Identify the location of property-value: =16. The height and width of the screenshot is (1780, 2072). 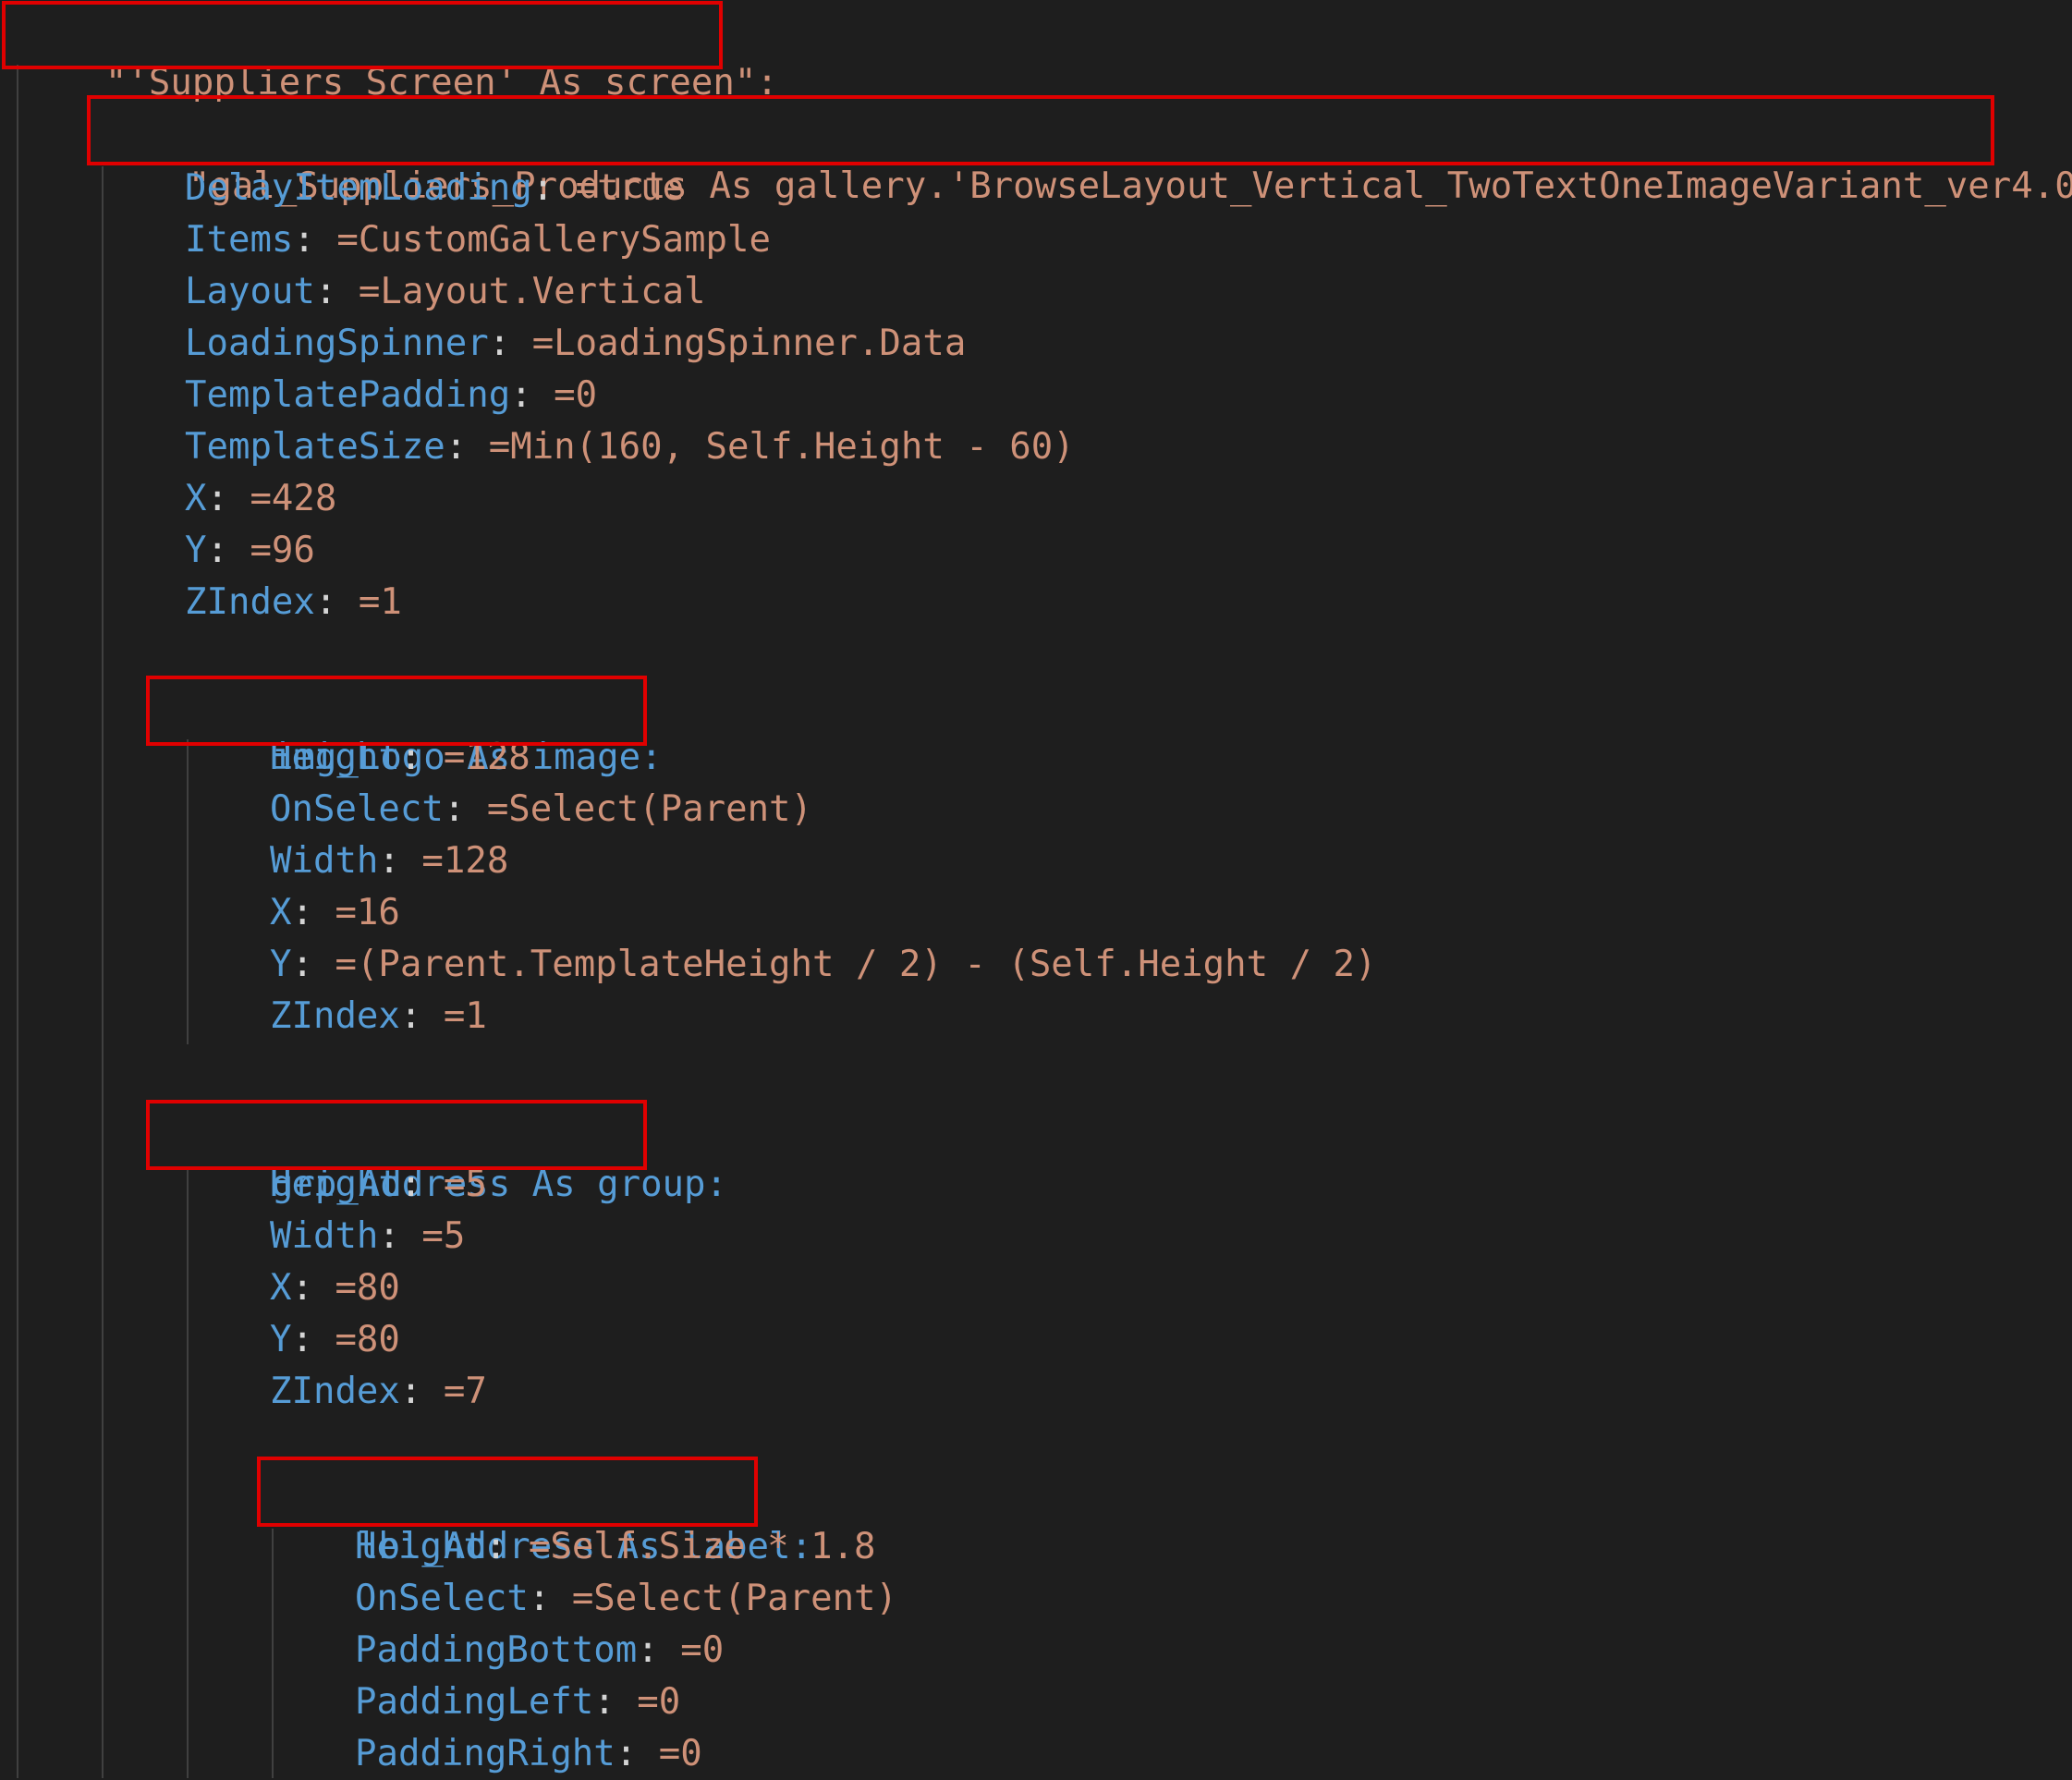
(367, 912).